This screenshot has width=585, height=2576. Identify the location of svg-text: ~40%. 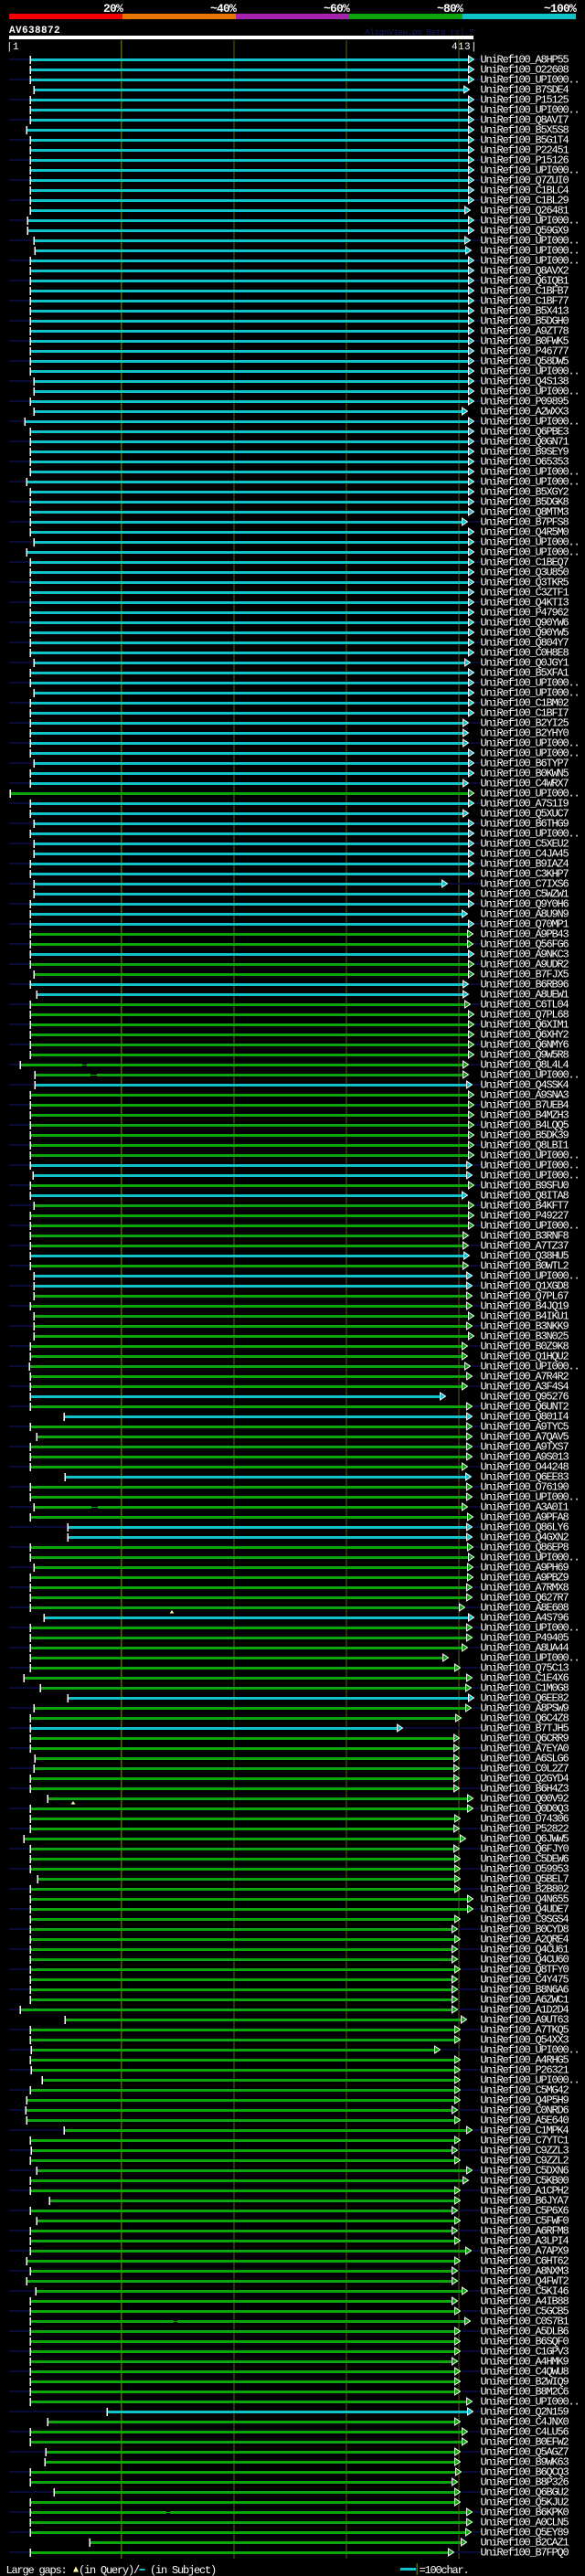
(223, 9).